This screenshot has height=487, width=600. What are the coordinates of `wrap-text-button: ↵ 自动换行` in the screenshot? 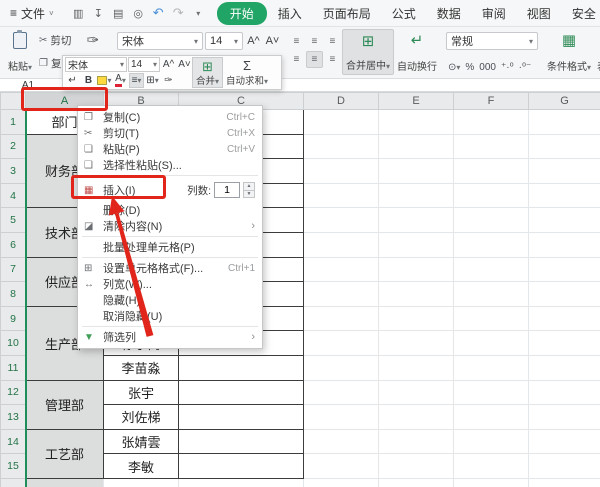 It's located at (417, 52).